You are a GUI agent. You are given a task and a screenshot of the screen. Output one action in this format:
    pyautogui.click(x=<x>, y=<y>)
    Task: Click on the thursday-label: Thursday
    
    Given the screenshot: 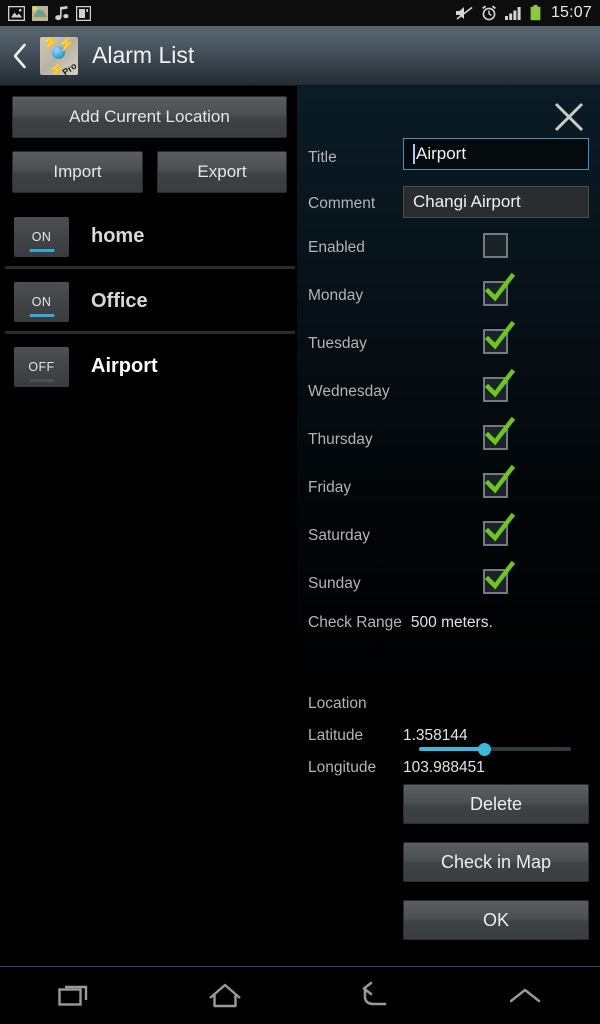 What is the action you would take?
    pyautogui.click(x=340, y=439)
    